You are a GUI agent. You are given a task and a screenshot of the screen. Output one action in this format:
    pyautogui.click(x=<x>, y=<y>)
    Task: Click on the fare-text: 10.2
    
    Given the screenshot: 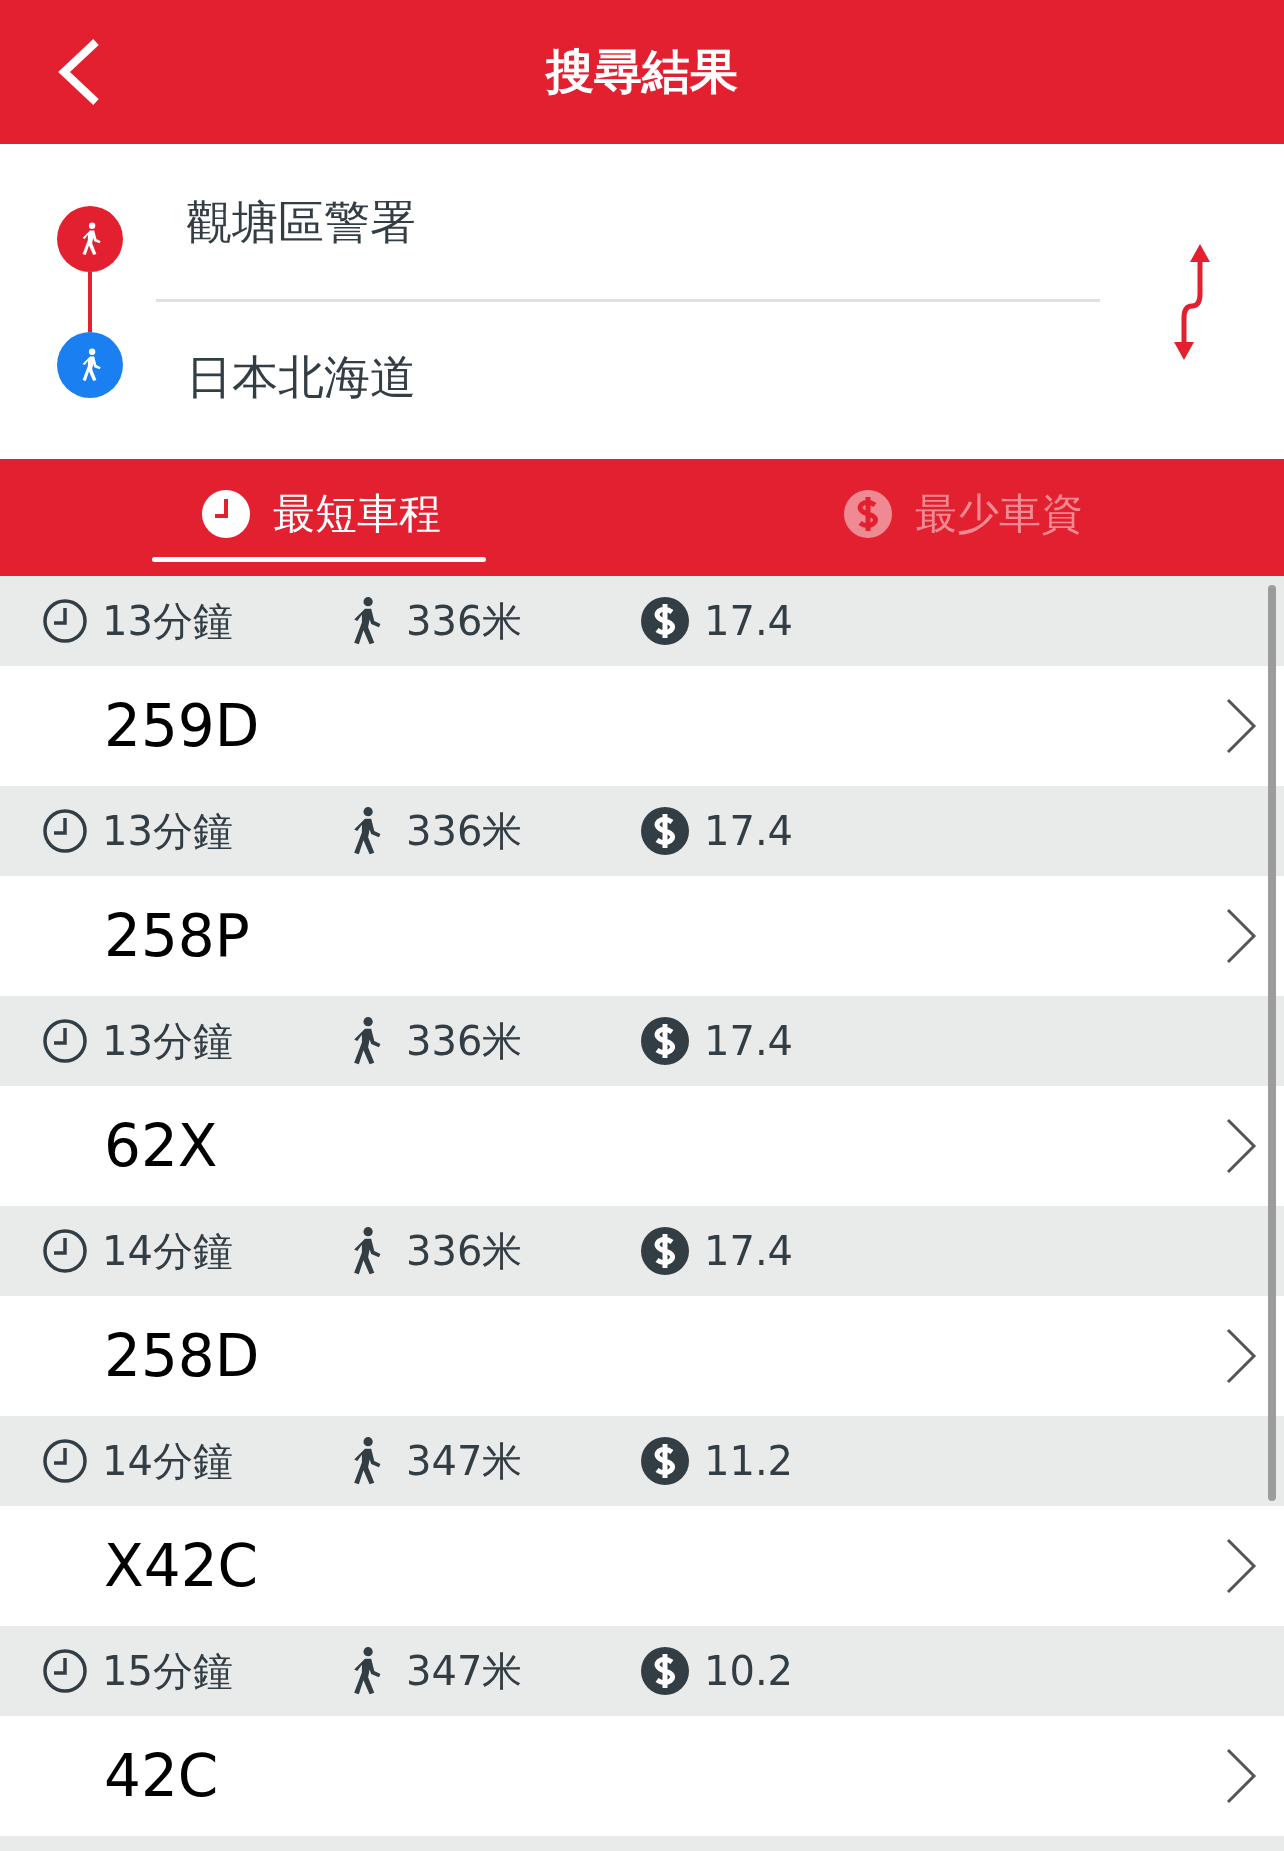 What is the action you would take?
    pyautogui.click(x=749, y=1671)
    